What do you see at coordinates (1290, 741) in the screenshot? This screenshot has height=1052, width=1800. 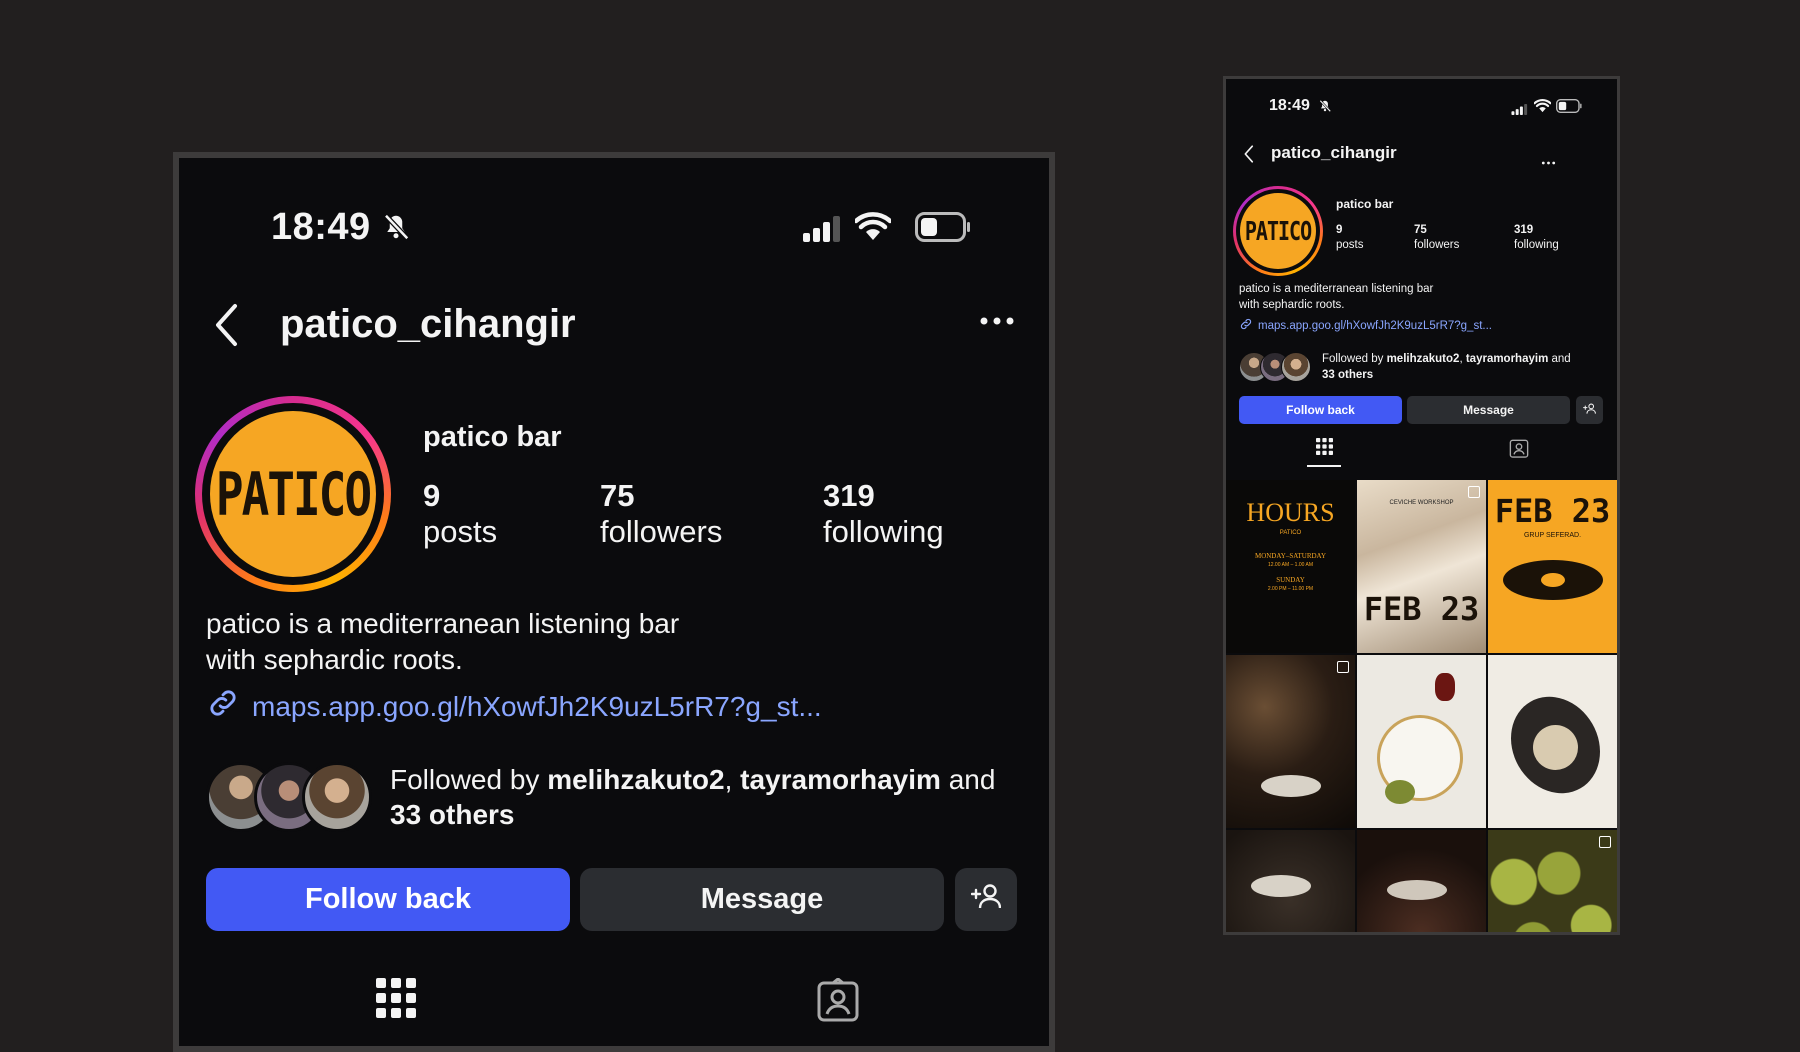 I see `post-tile-crowd` at bounding box center [1290, 741].